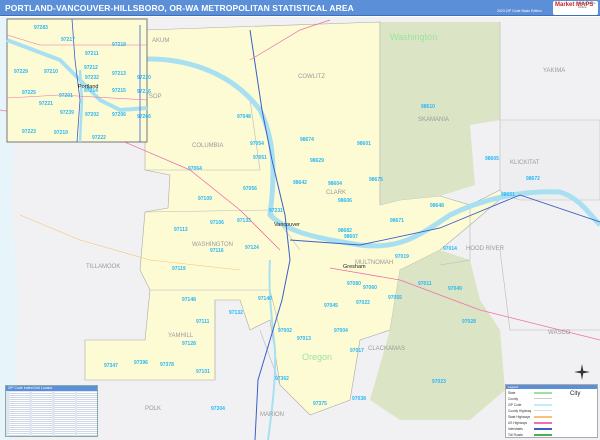 Image resolution: width=600 pixels, height=440 pixels. I want to click on zip-label: 97148, so click(189, 300).